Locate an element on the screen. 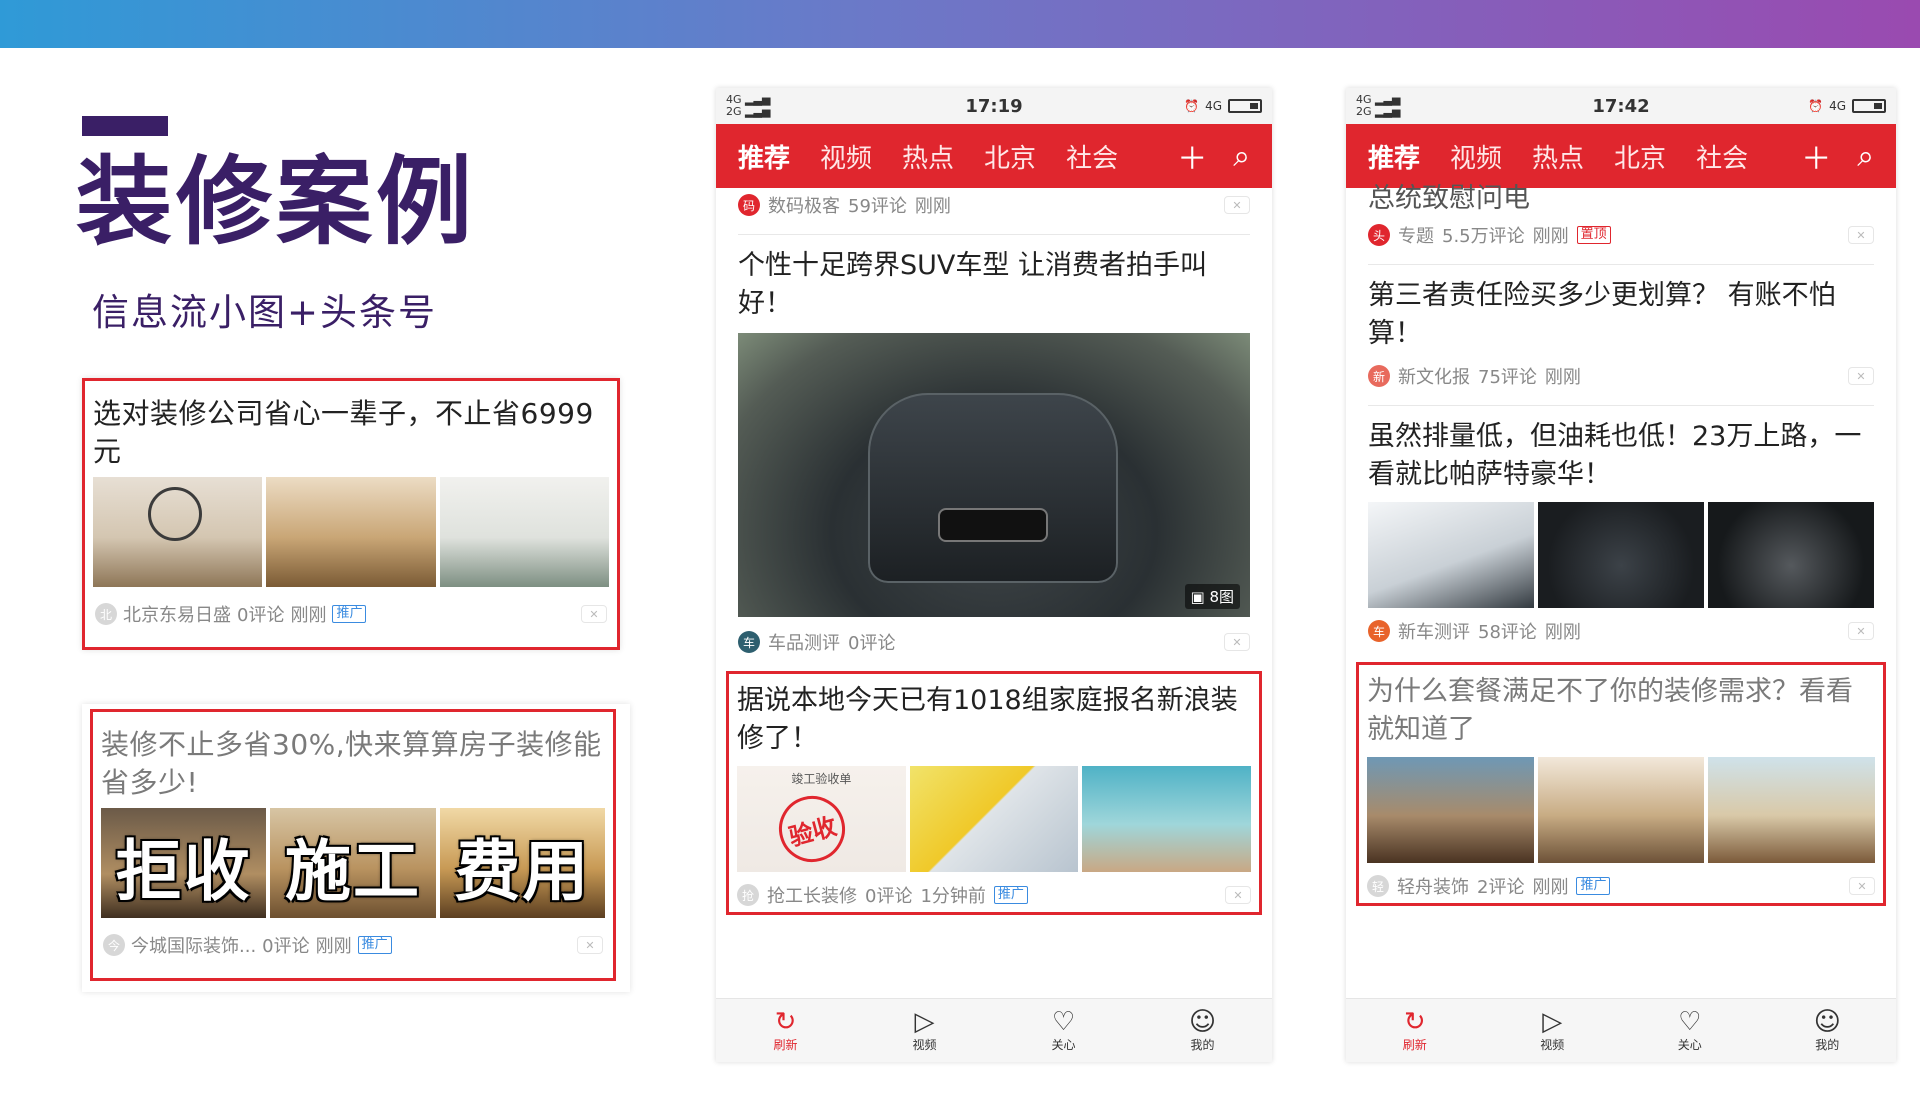  source-name: 抢工长装修 is located at coordinates (812, 896).